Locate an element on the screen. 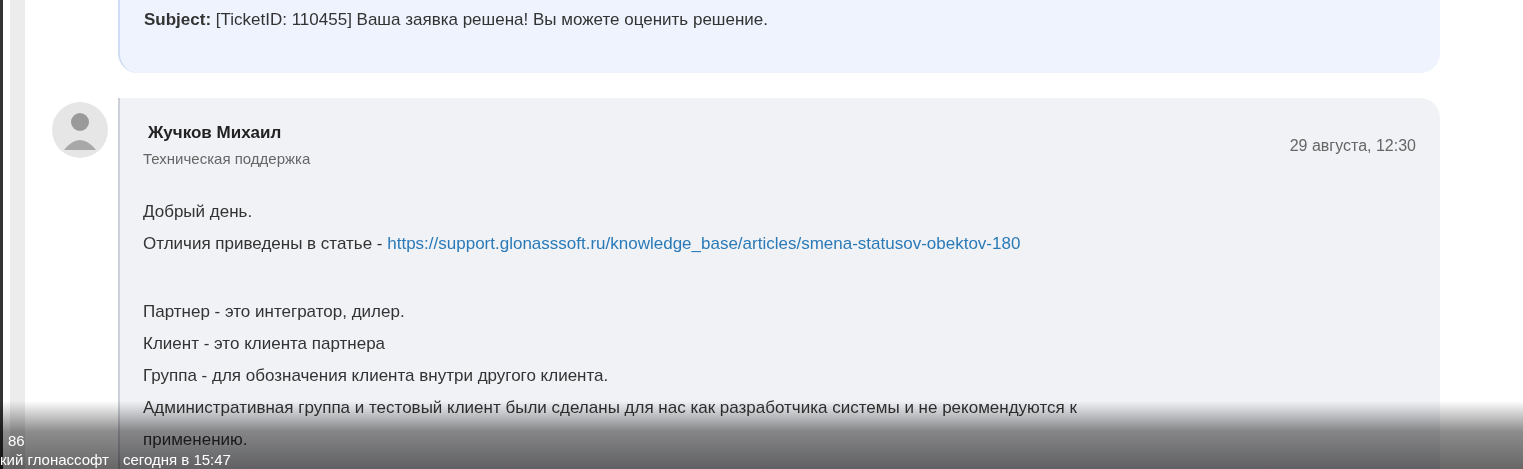  avatar-icon is located at coordinates (80, 130).